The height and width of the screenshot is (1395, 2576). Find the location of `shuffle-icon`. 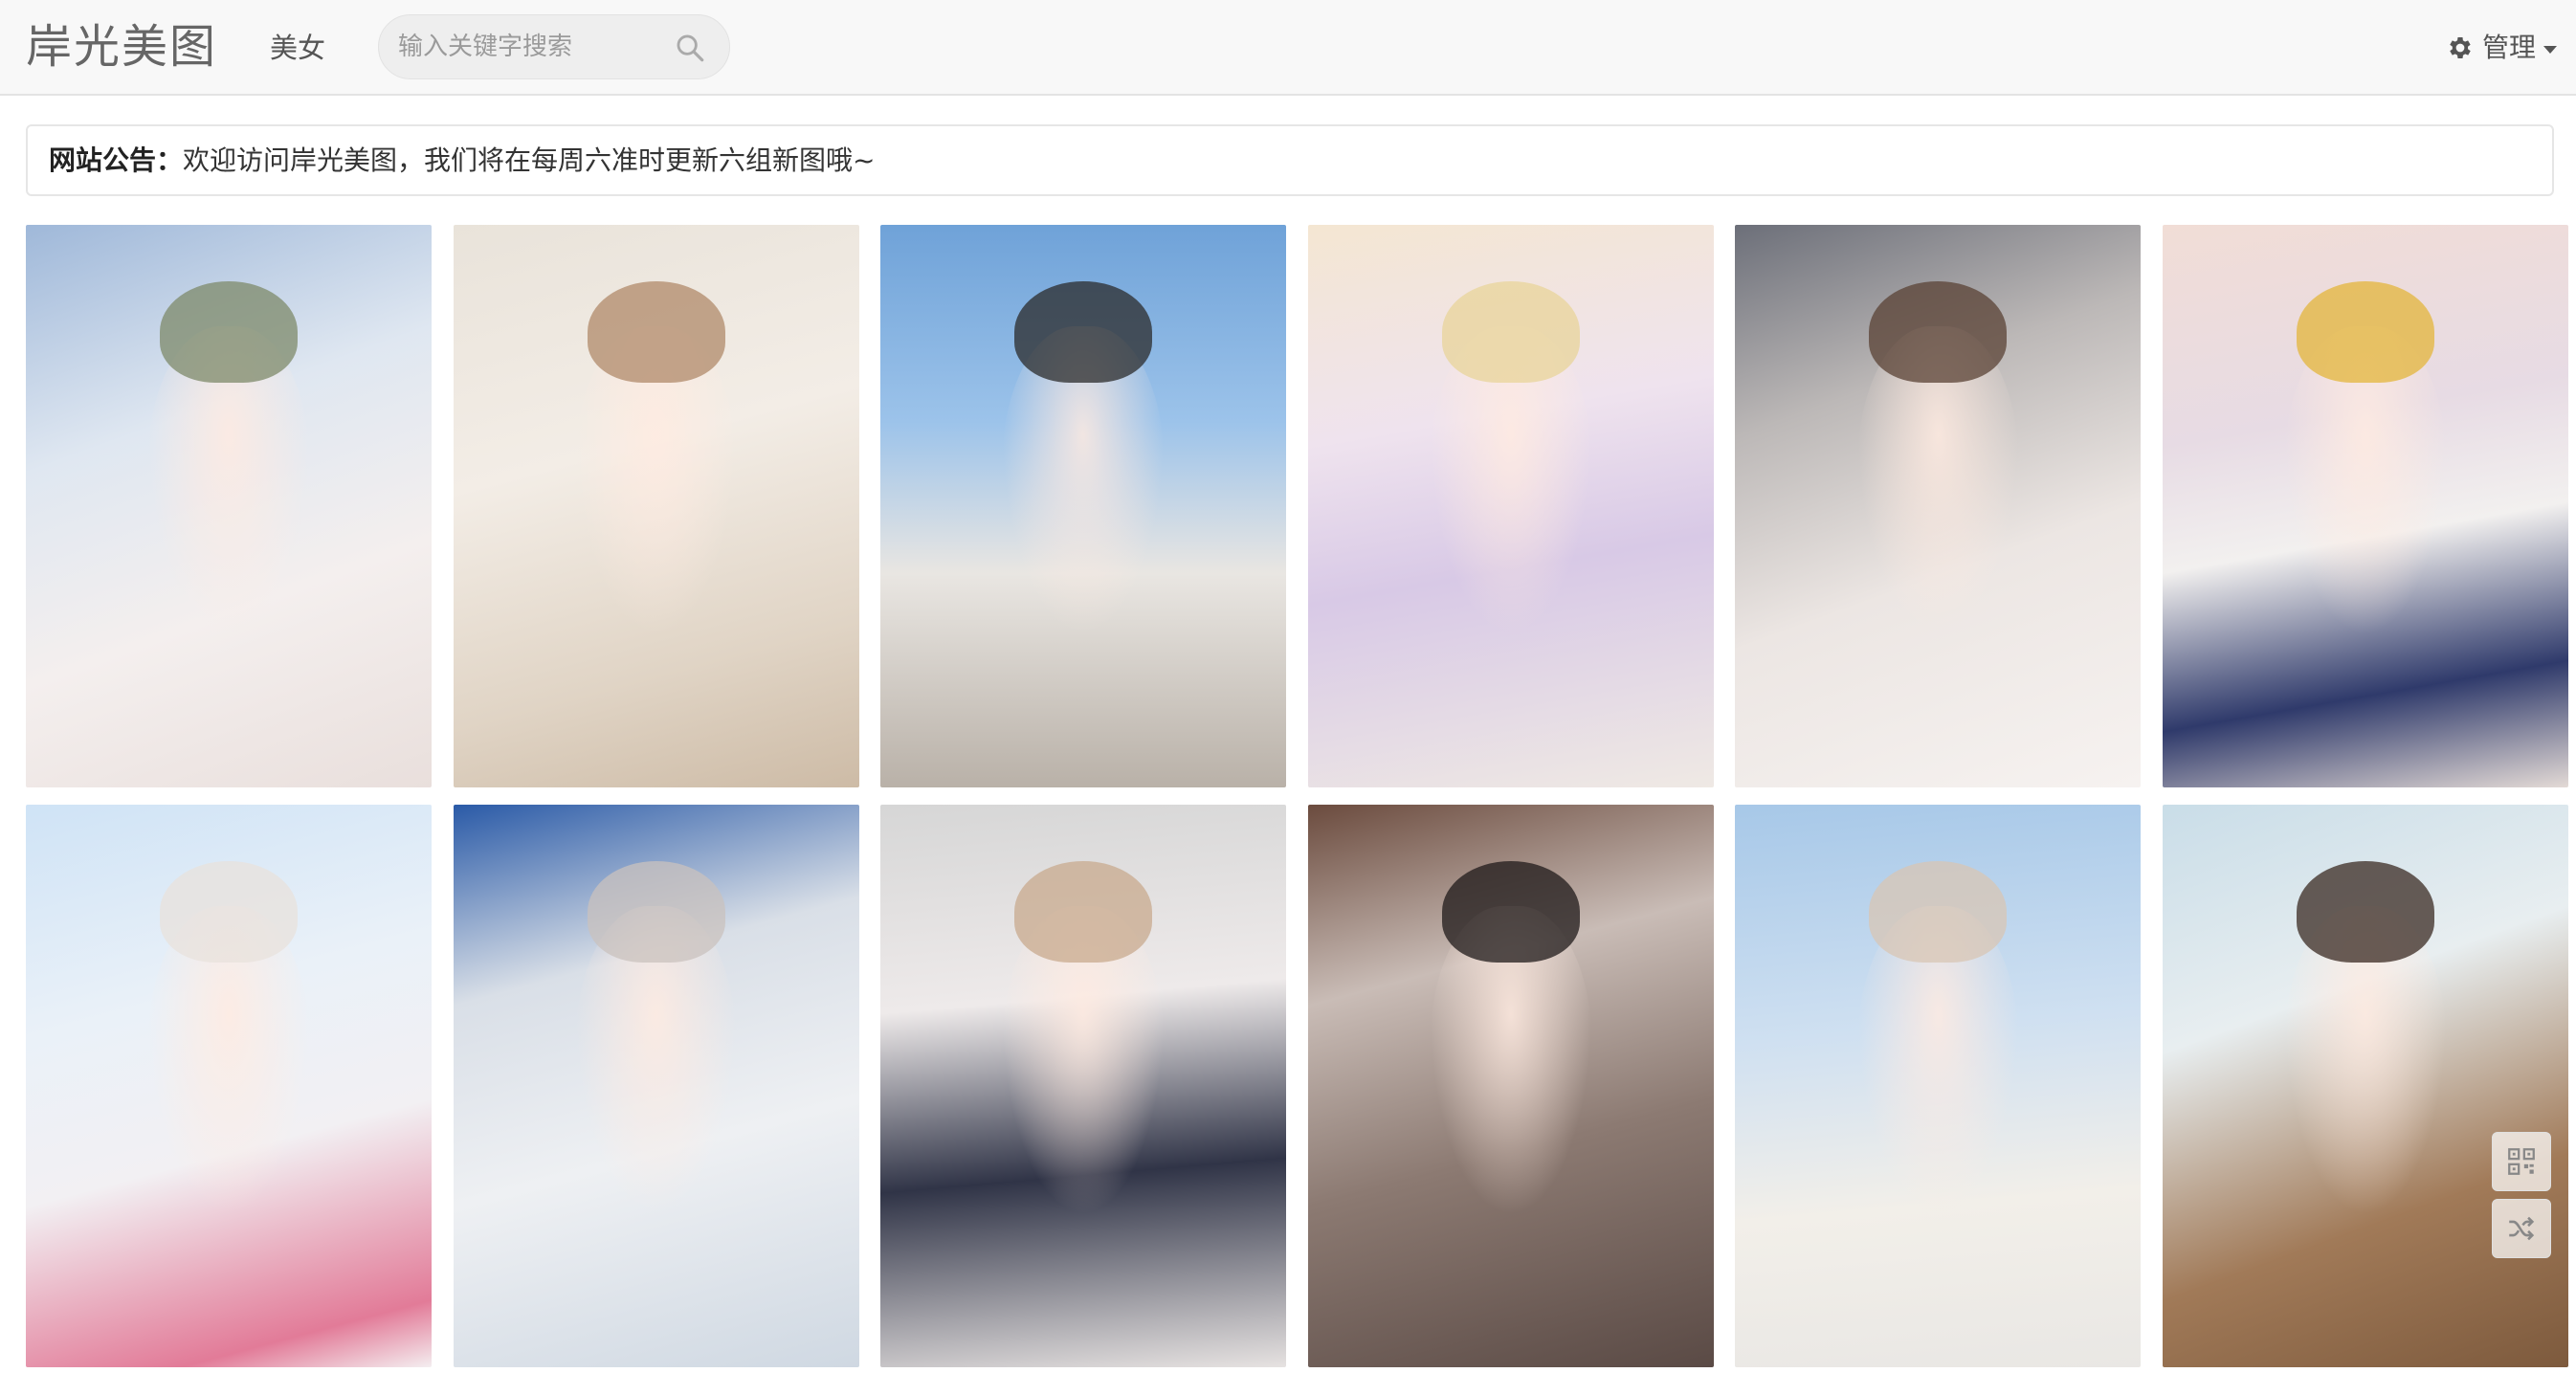

shuffle-icon is located at coordinates (2522, 1228).